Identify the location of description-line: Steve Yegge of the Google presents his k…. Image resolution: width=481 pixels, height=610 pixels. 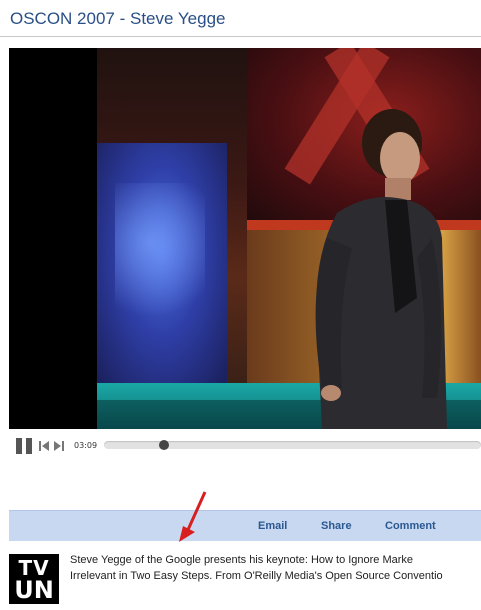
(242, 560).